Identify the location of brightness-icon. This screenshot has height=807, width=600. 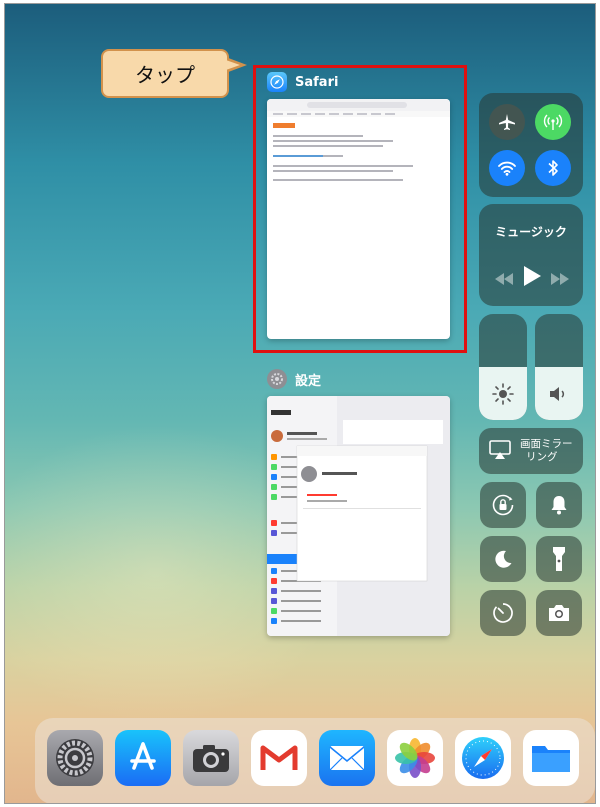
(503, 396).